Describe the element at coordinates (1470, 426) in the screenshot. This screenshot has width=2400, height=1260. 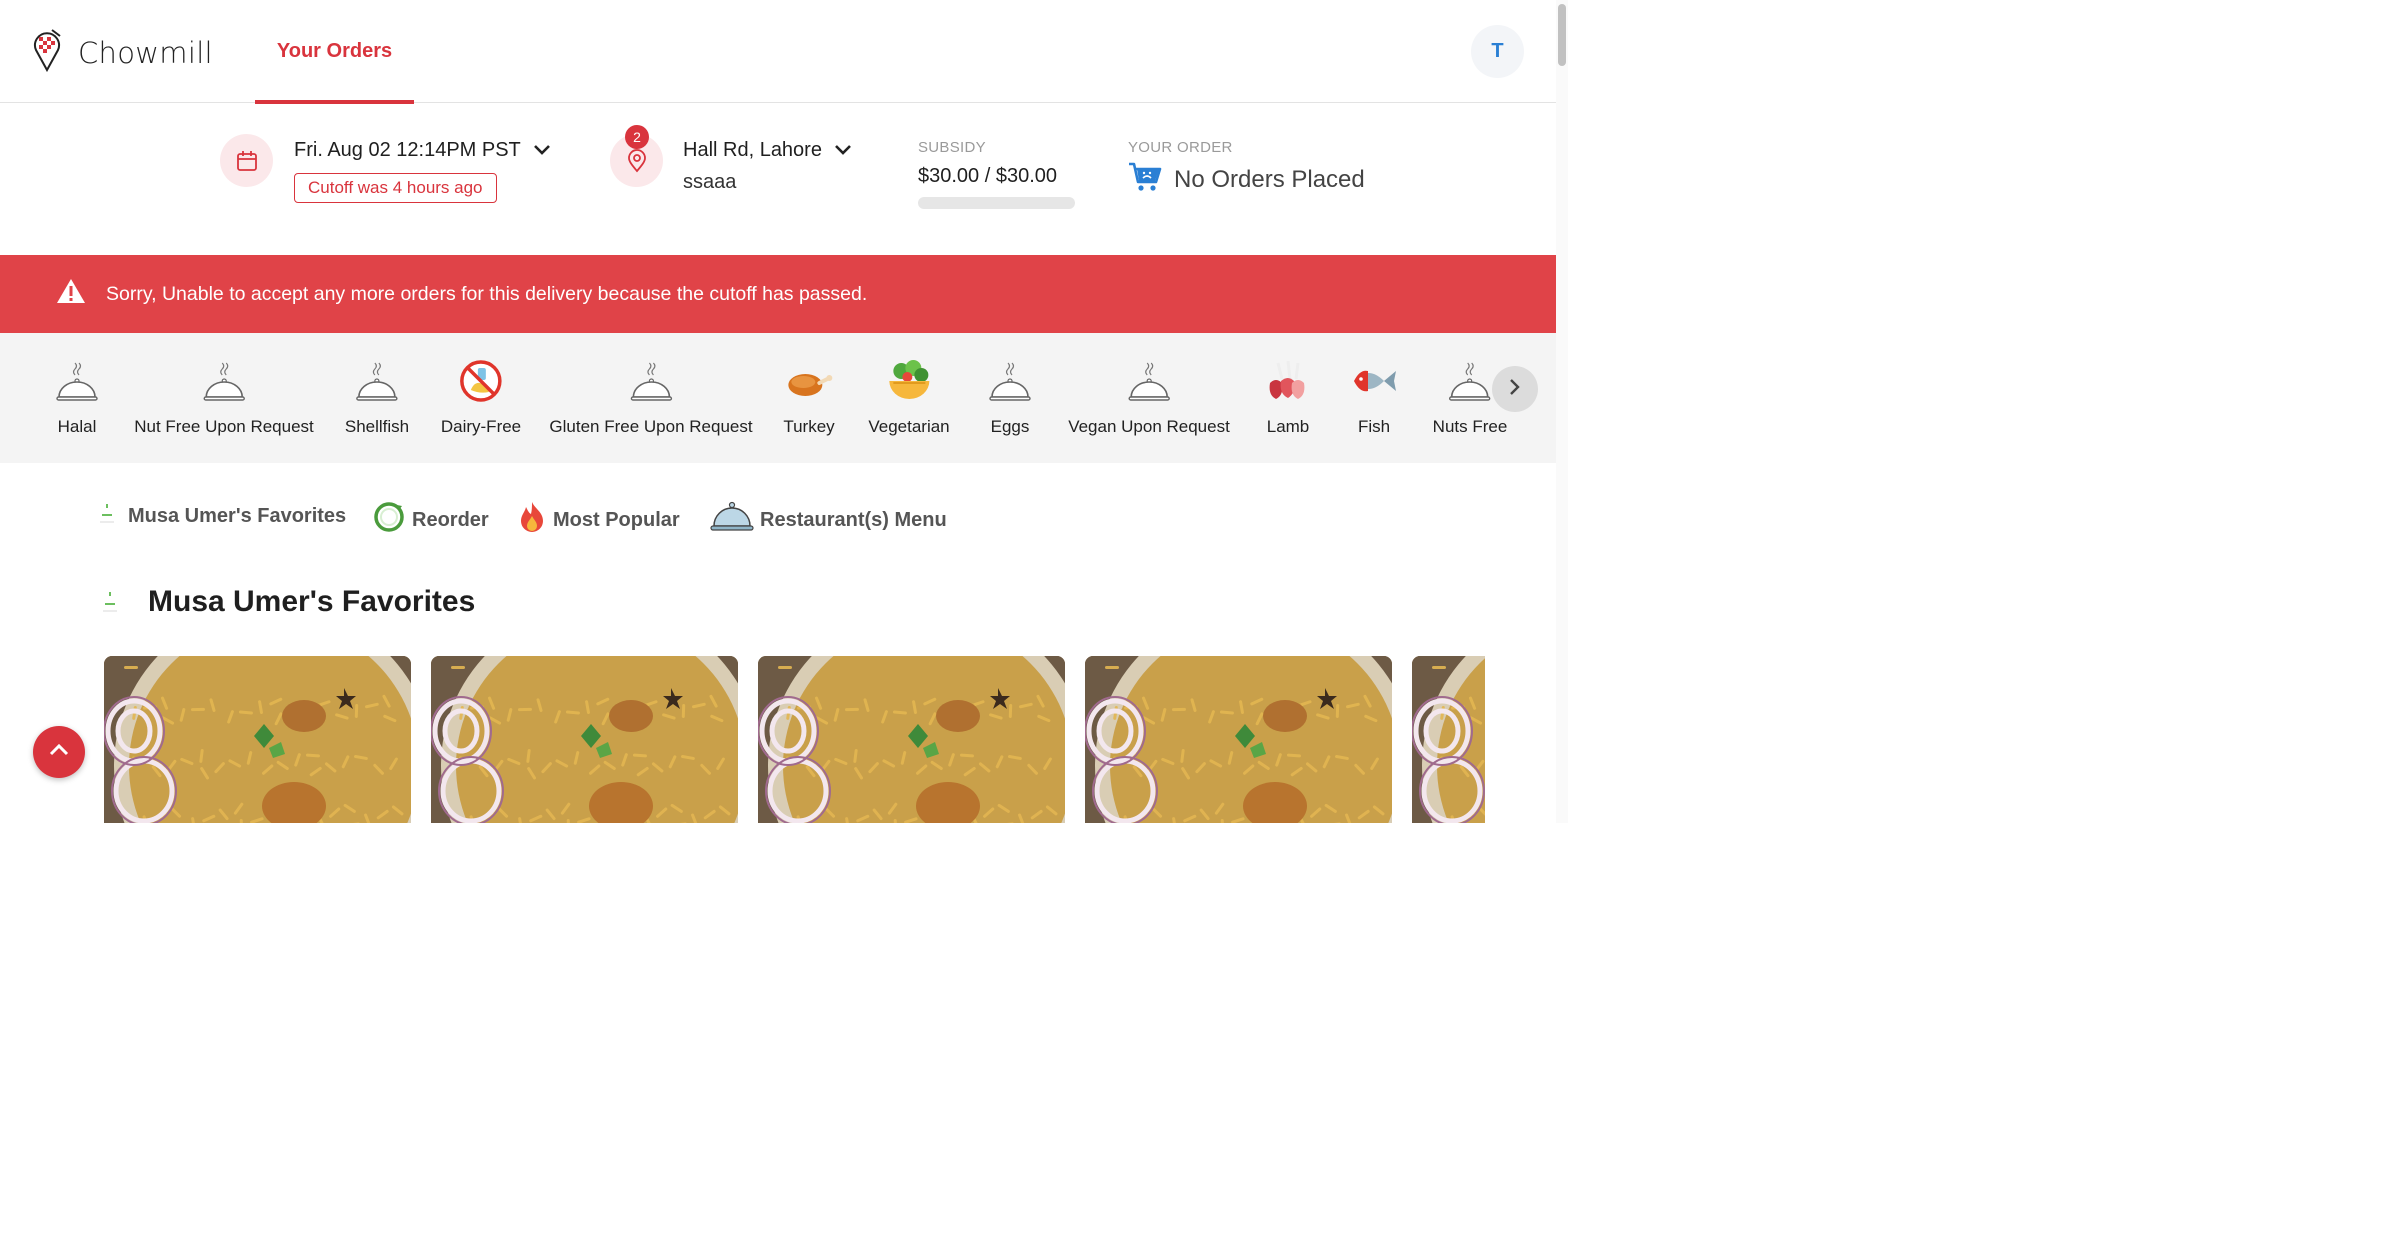
I see `filter-label: Nuts Free` at that location.